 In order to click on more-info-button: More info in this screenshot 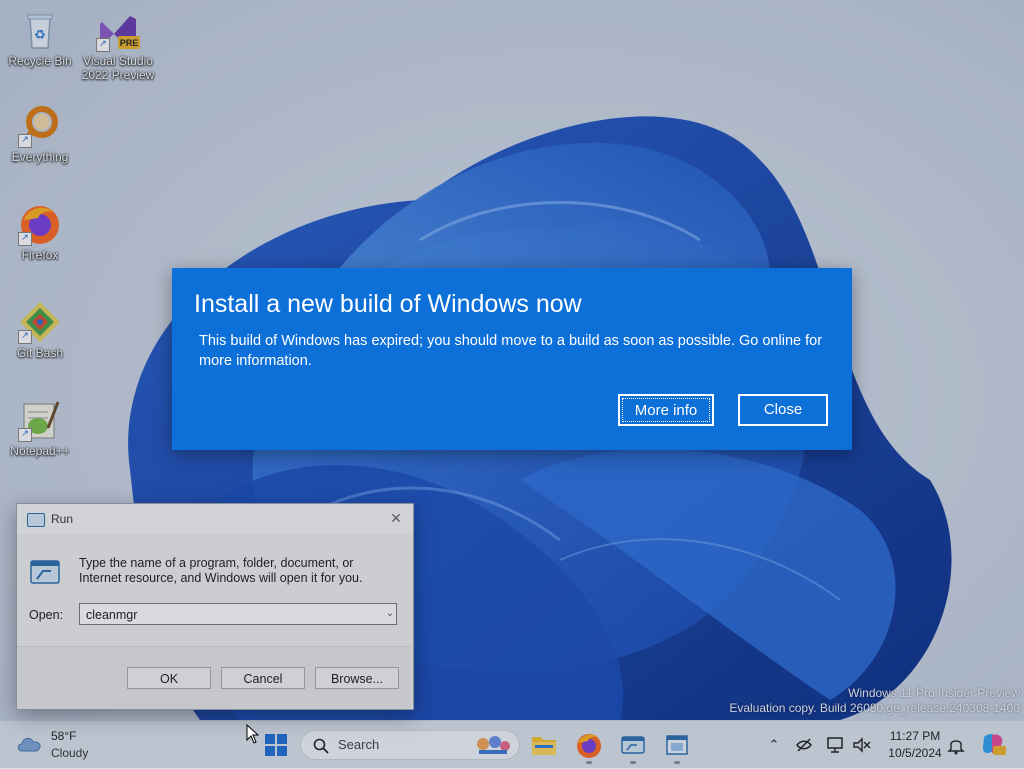, I will do `click(666, 410)`.